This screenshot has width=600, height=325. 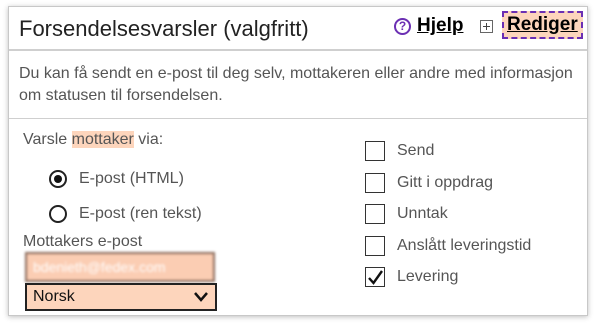 I want to click on event-checkbox-estimated-delivery: Anslått leveringstid, so click(x=448, y=246).